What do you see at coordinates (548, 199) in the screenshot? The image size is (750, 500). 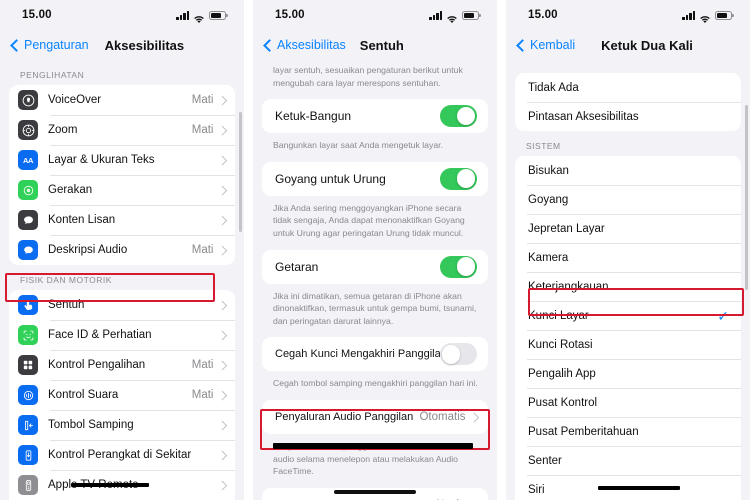 I see `list-item-label: Goyang` at bounding box center [548, 199].